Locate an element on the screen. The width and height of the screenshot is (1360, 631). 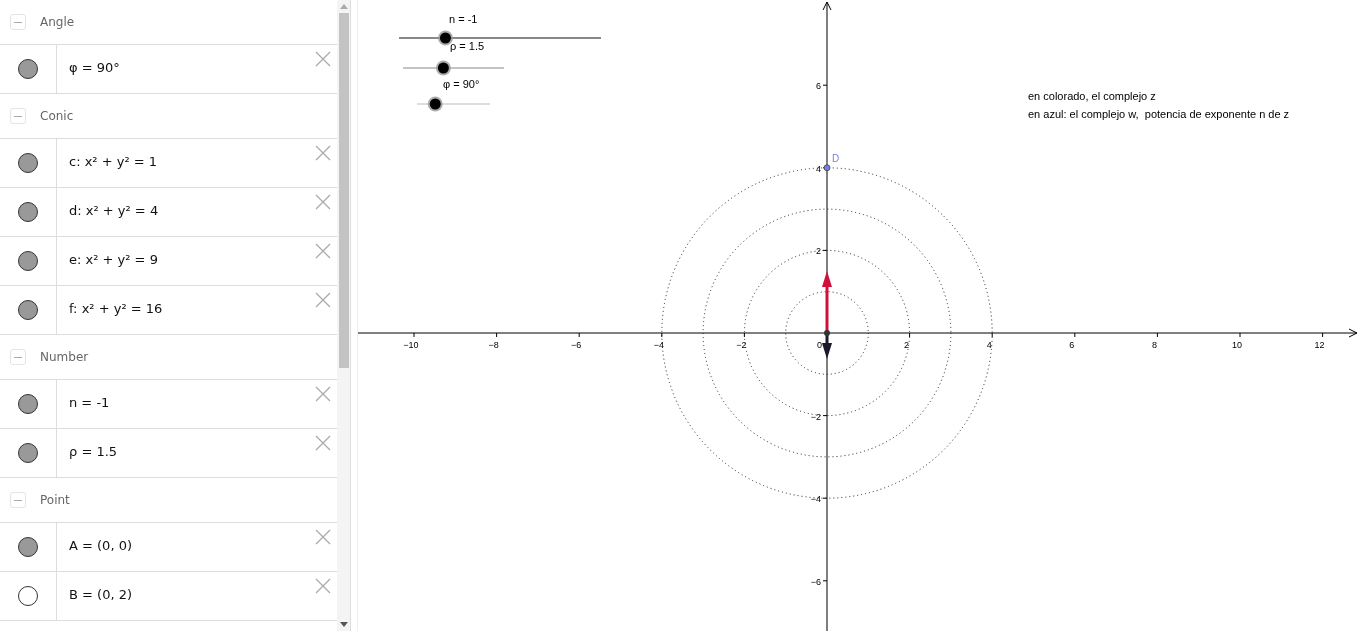
x-tick-label: −4 is located at coordinates (658, 345).